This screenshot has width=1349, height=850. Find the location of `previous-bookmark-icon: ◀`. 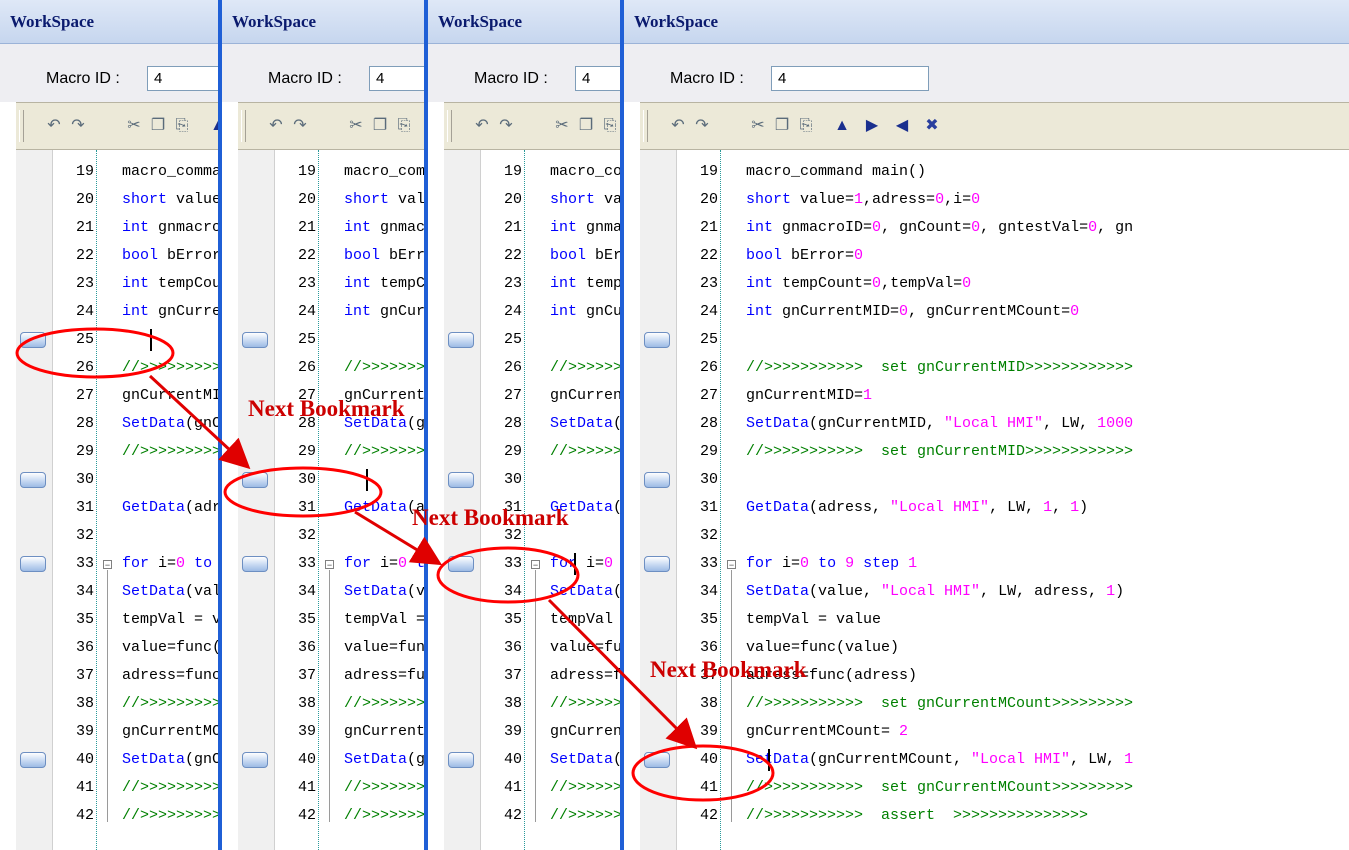

previous-bookmark-icon: ◀ is located at coordinates (902, 126).